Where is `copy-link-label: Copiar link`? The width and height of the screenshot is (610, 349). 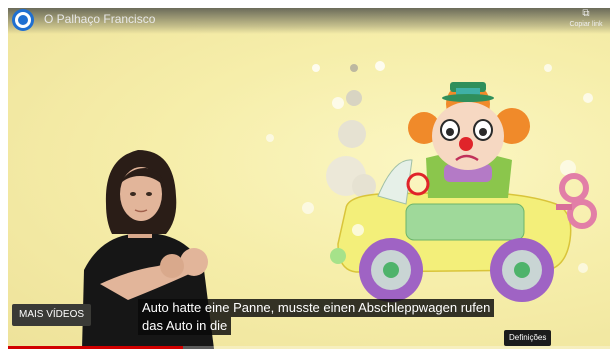 copy-link-label: Copiar link is located at coordinates (586, 24).